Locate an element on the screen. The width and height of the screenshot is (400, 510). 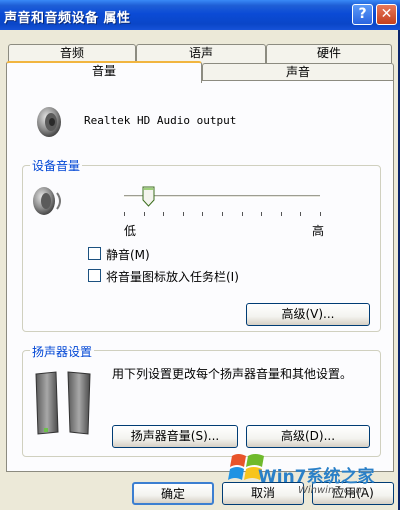
watermark-brand: Win7系统之家 is located at coordinates (316, 477).